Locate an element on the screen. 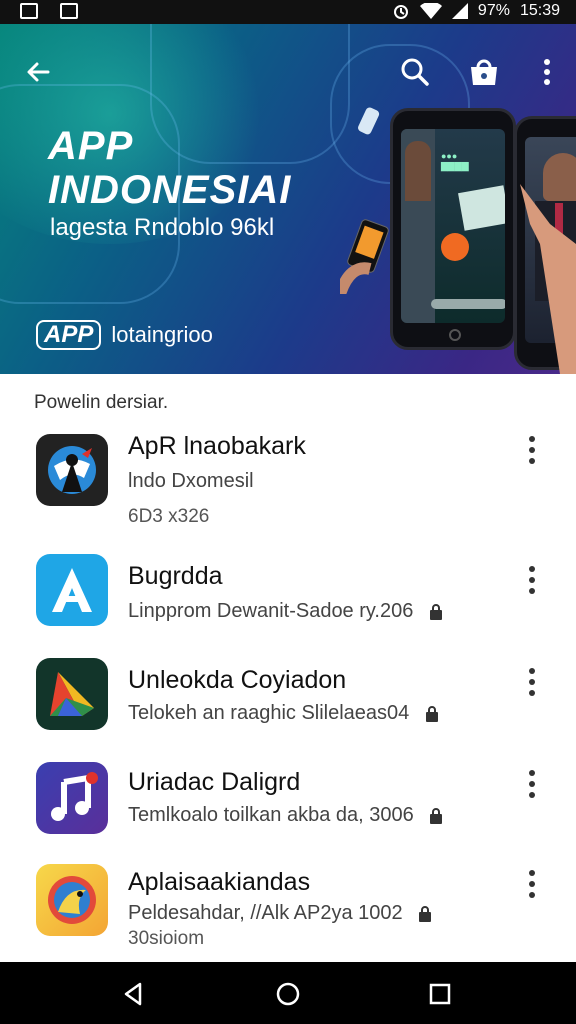  signal-icon is located at coordinates (459, 11).